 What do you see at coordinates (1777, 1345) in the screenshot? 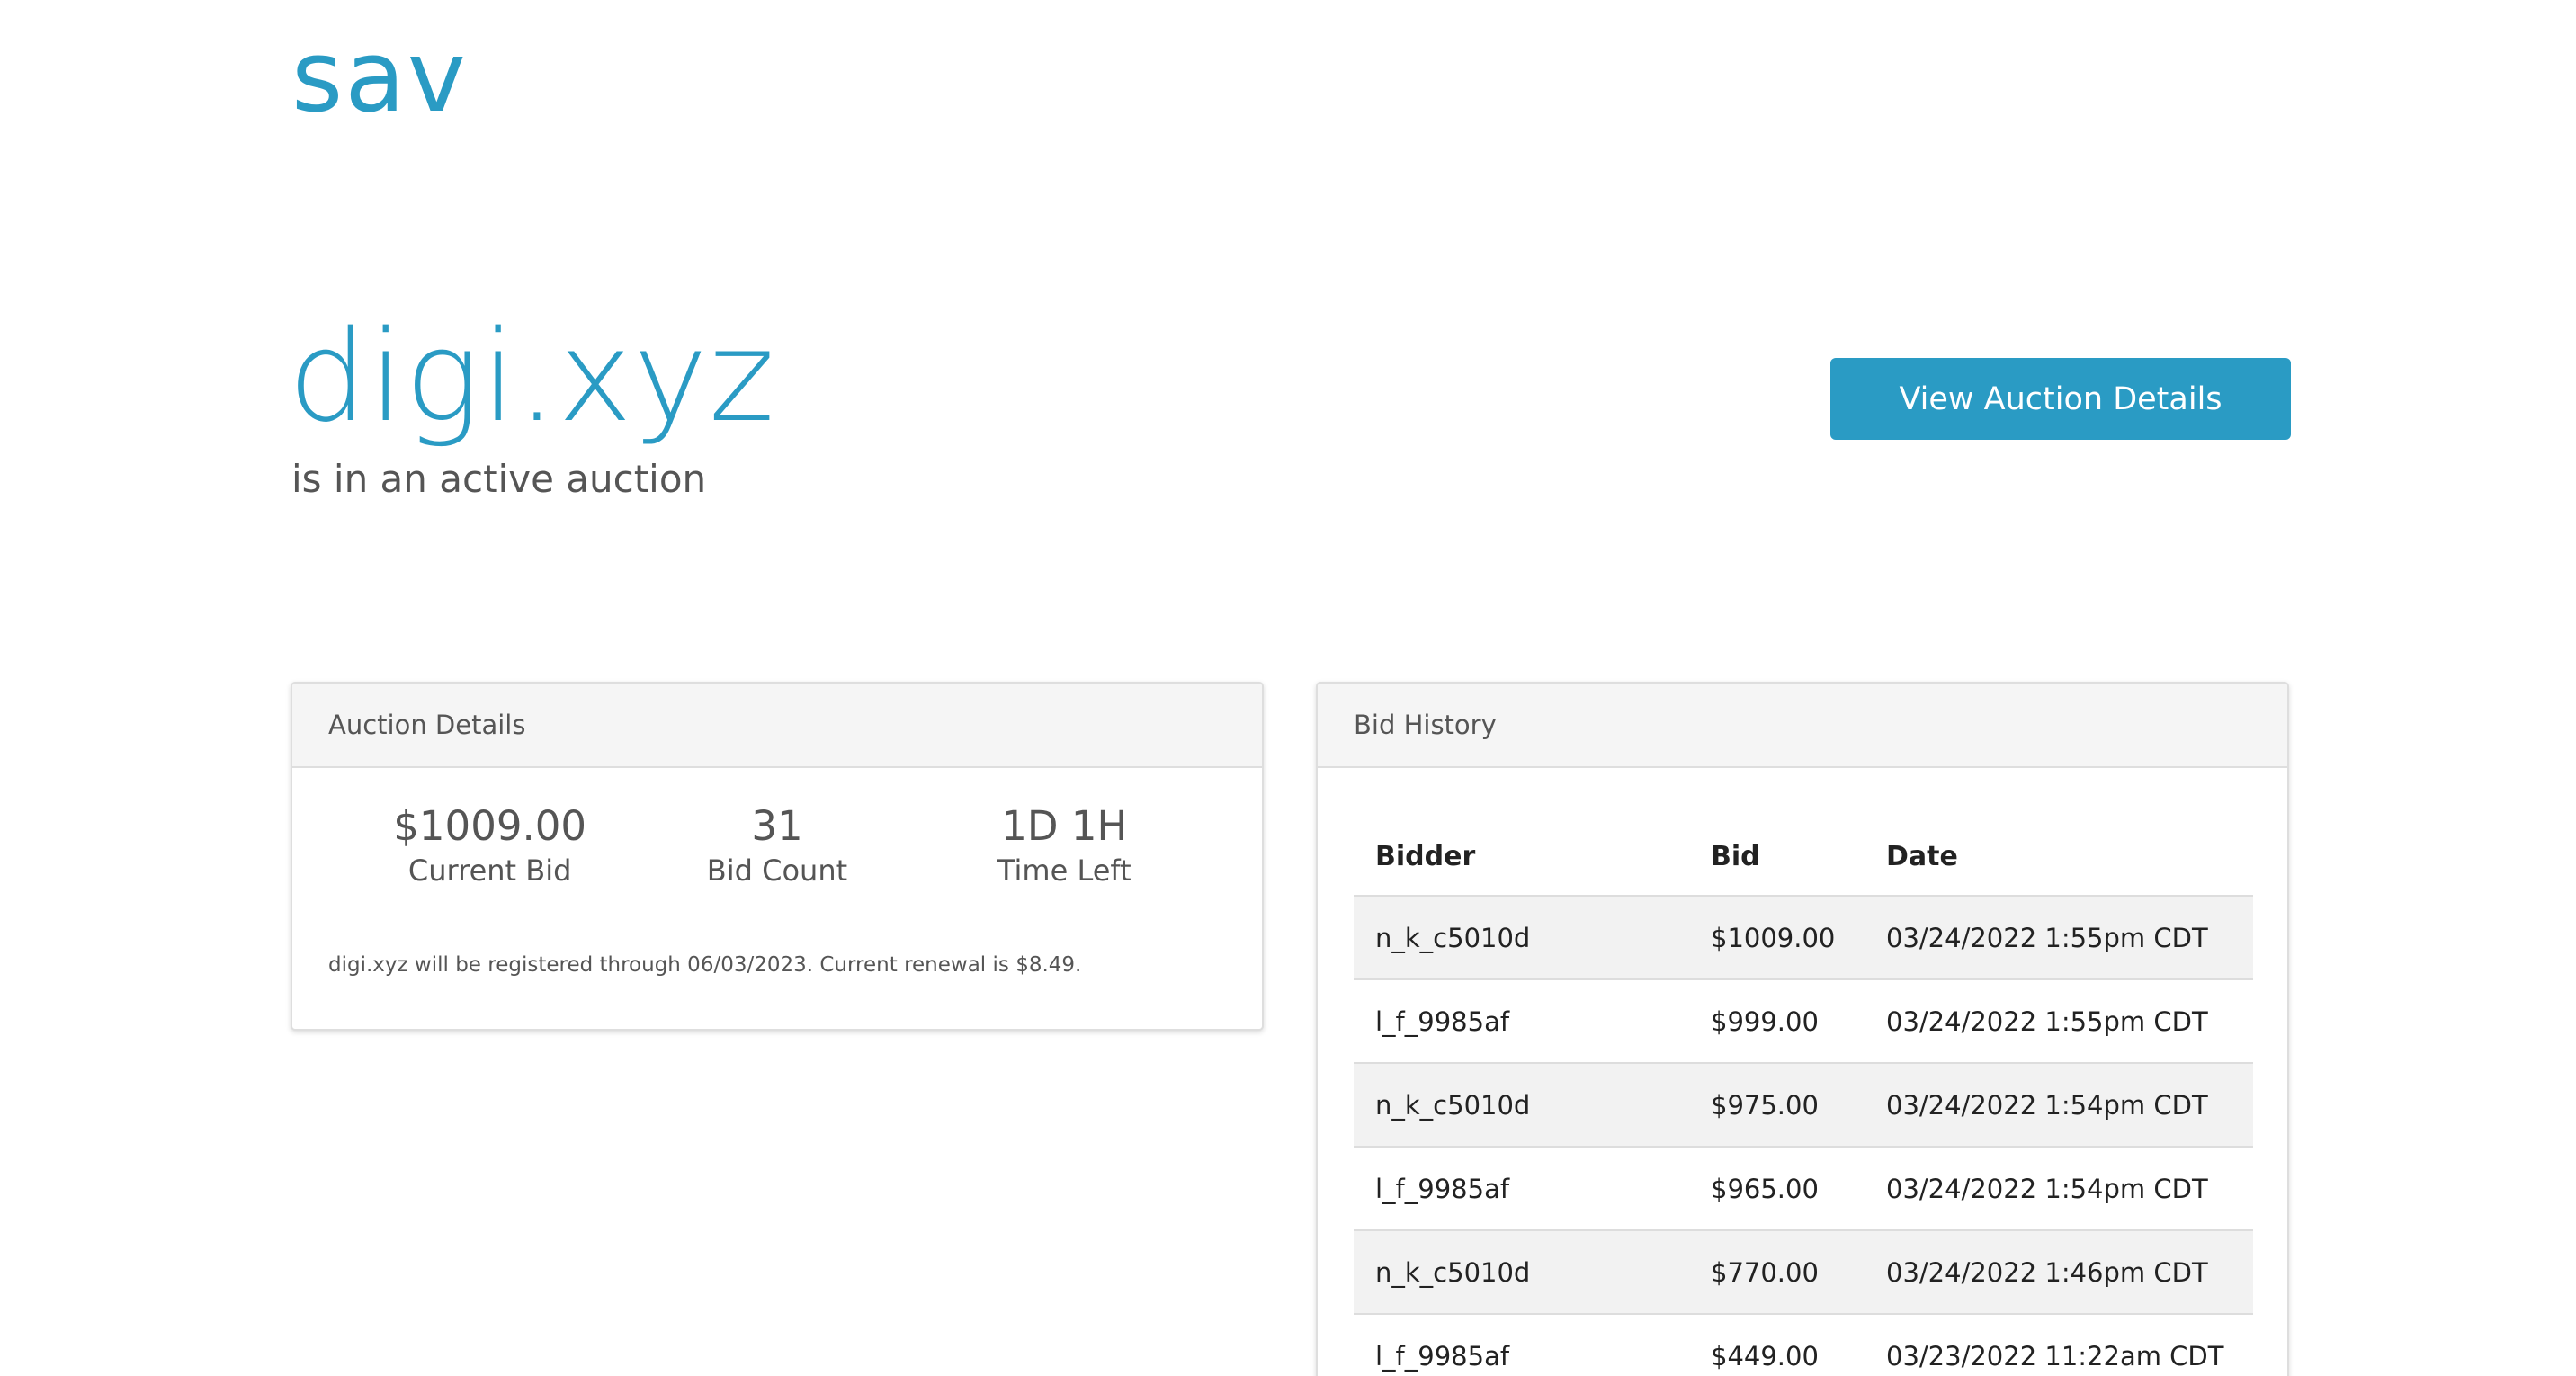
I see `bid-cell: $449.00` at bounding box center [1777, 1345].